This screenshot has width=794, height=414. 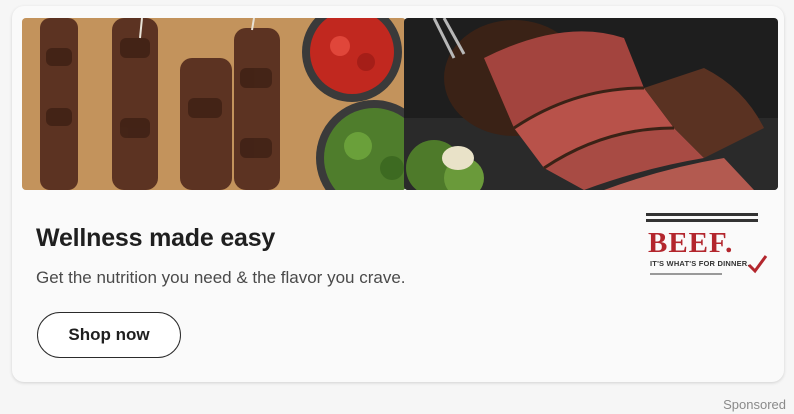 I want to click on logo-tagline: IT'S WHAT'S FOR DINNER., so click(x=700, y=263).